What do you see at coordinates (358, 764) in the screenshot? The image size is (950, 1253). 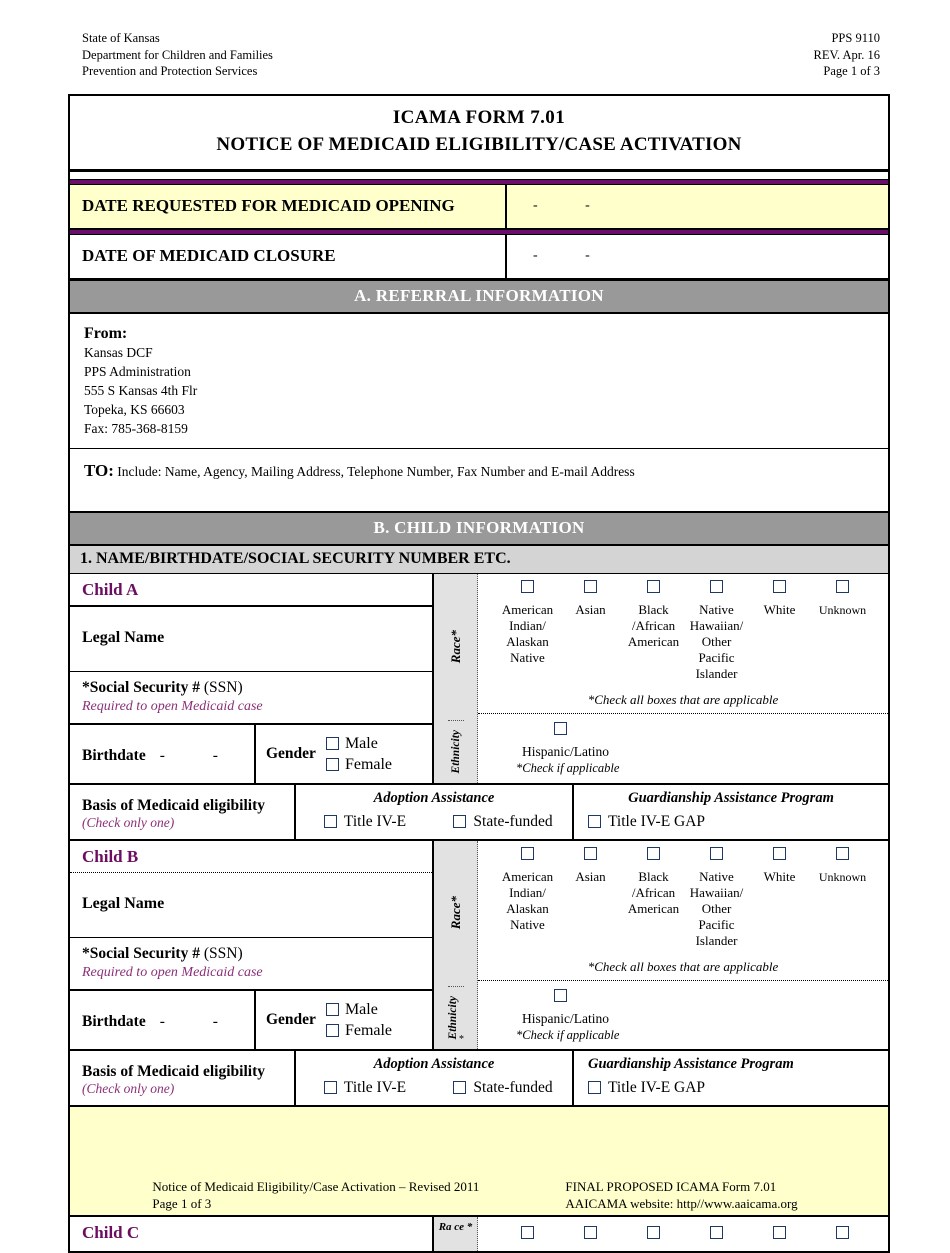 I see `child-a-gender-female-option: Female` at bounding box center [358, 764].